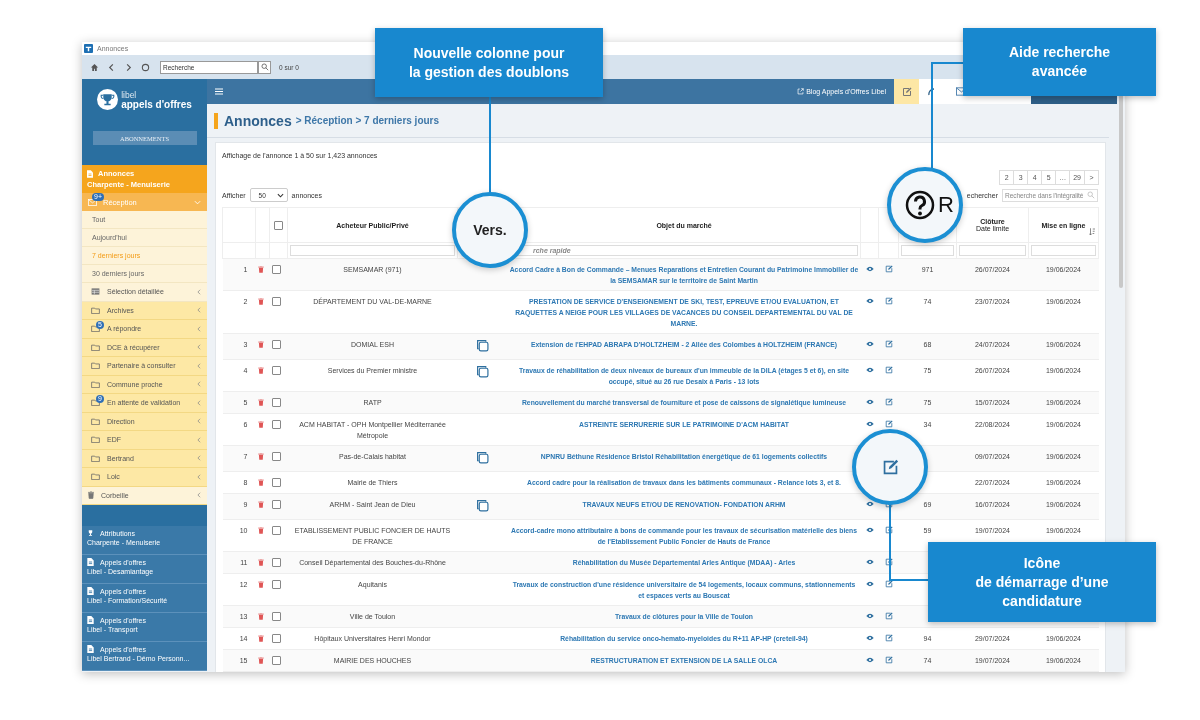  What do you see at coordinates (219, 91) in the screenshot?
I see `menu-icon` at bounding box center [219, 91].